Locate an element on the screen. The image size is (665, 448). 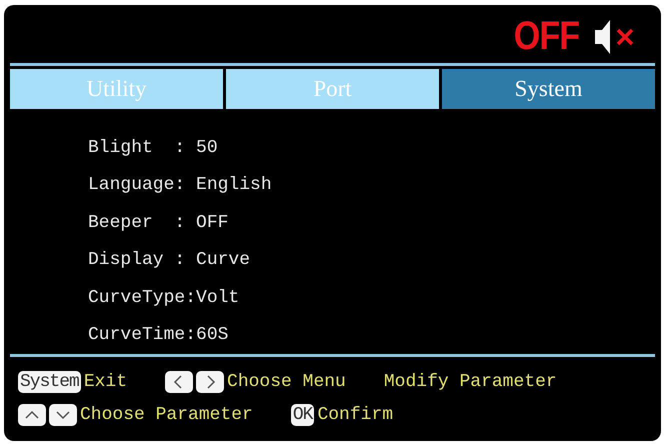
setting-label: Display : is located at coordinates (137, 260).